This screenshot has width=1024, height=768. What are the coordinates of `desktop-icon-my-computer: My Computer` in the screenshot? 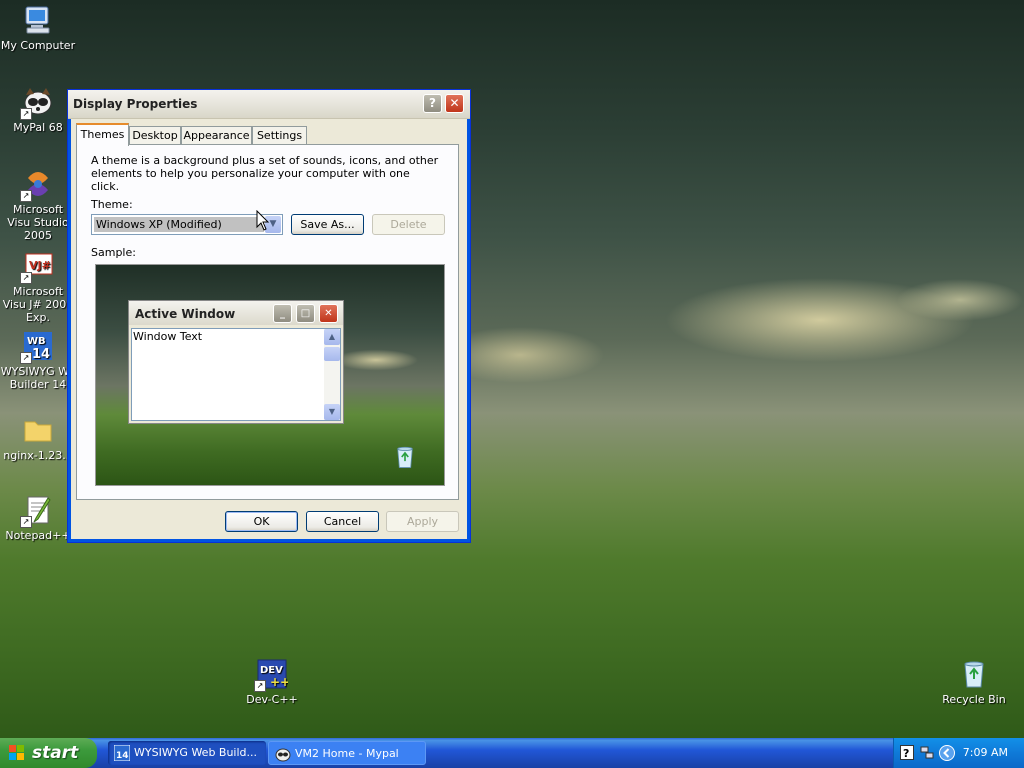 It's located at (38, 28).